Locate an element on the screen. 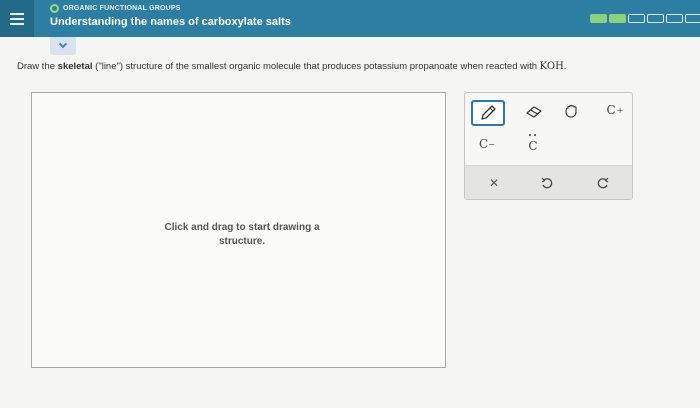  undo-button is located at coordinates (547, 183).